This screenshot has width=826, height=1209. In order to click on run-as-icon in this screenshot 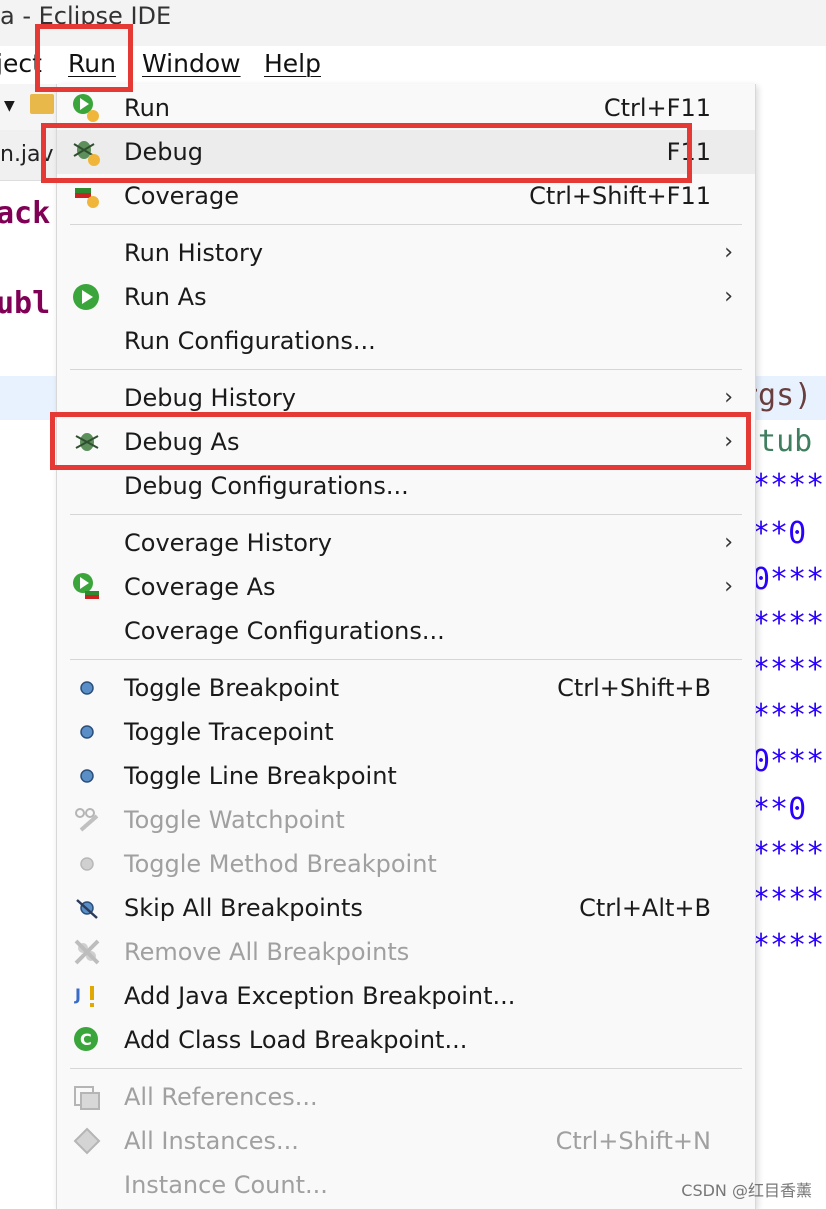, I will do `click(87, 297)`.